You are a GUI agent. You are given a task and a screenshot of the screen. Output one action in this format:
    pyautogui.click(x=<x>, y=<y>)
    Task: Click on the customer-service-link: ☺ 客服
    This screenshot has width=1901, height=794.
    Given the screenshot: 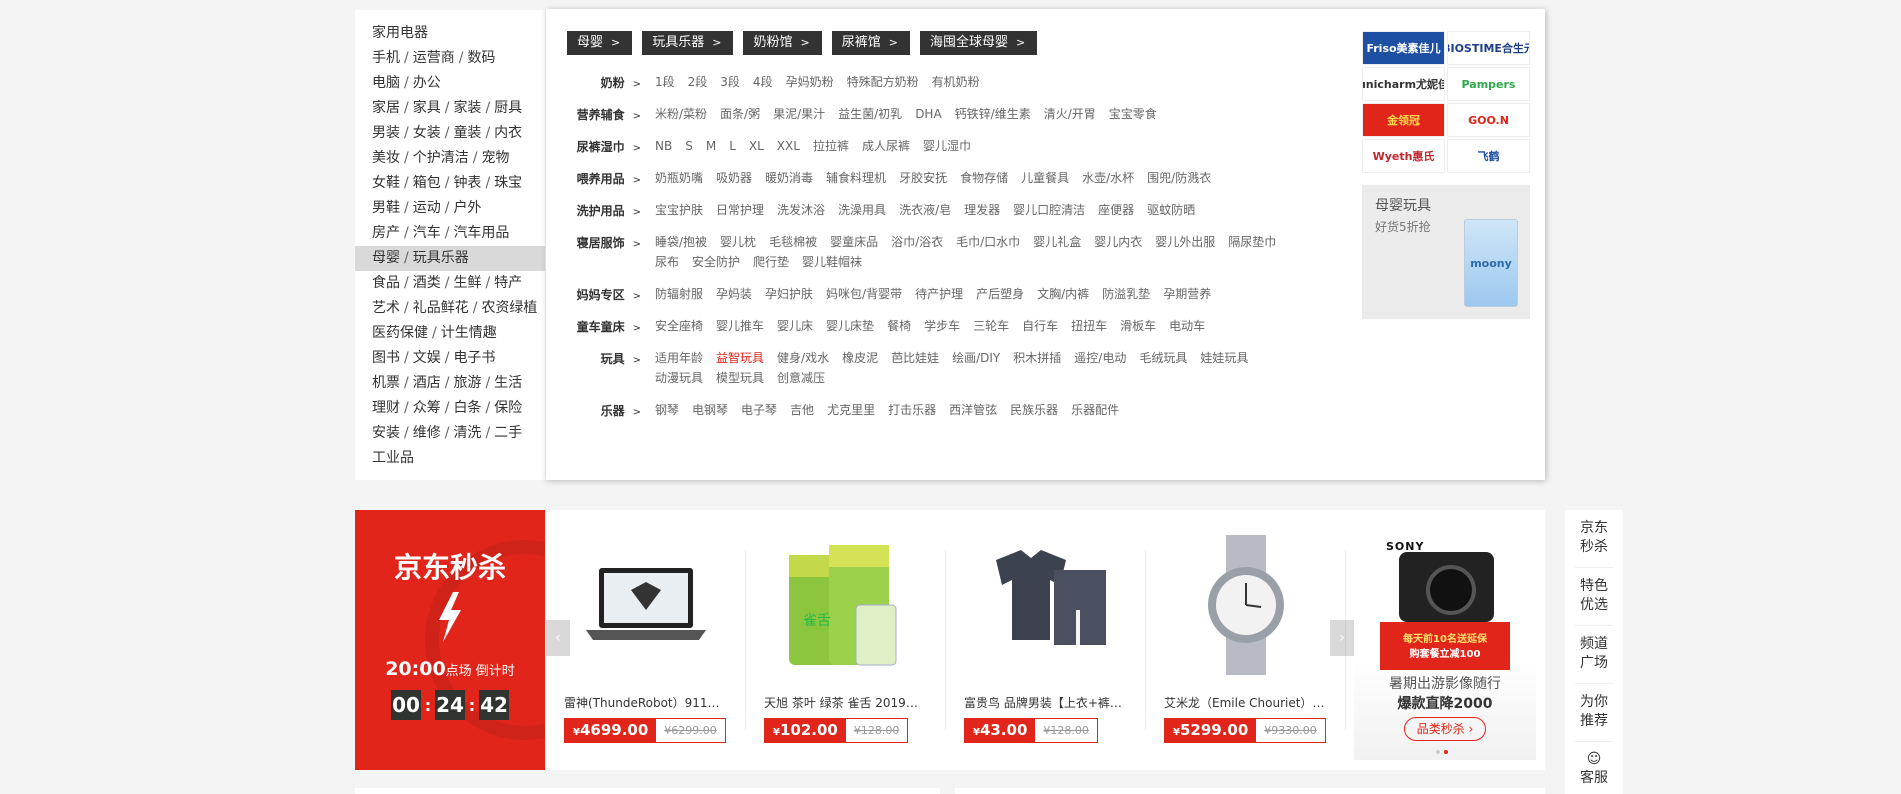 What is the action you would take?
    pyautogui.click(x=1594, y=768)
    